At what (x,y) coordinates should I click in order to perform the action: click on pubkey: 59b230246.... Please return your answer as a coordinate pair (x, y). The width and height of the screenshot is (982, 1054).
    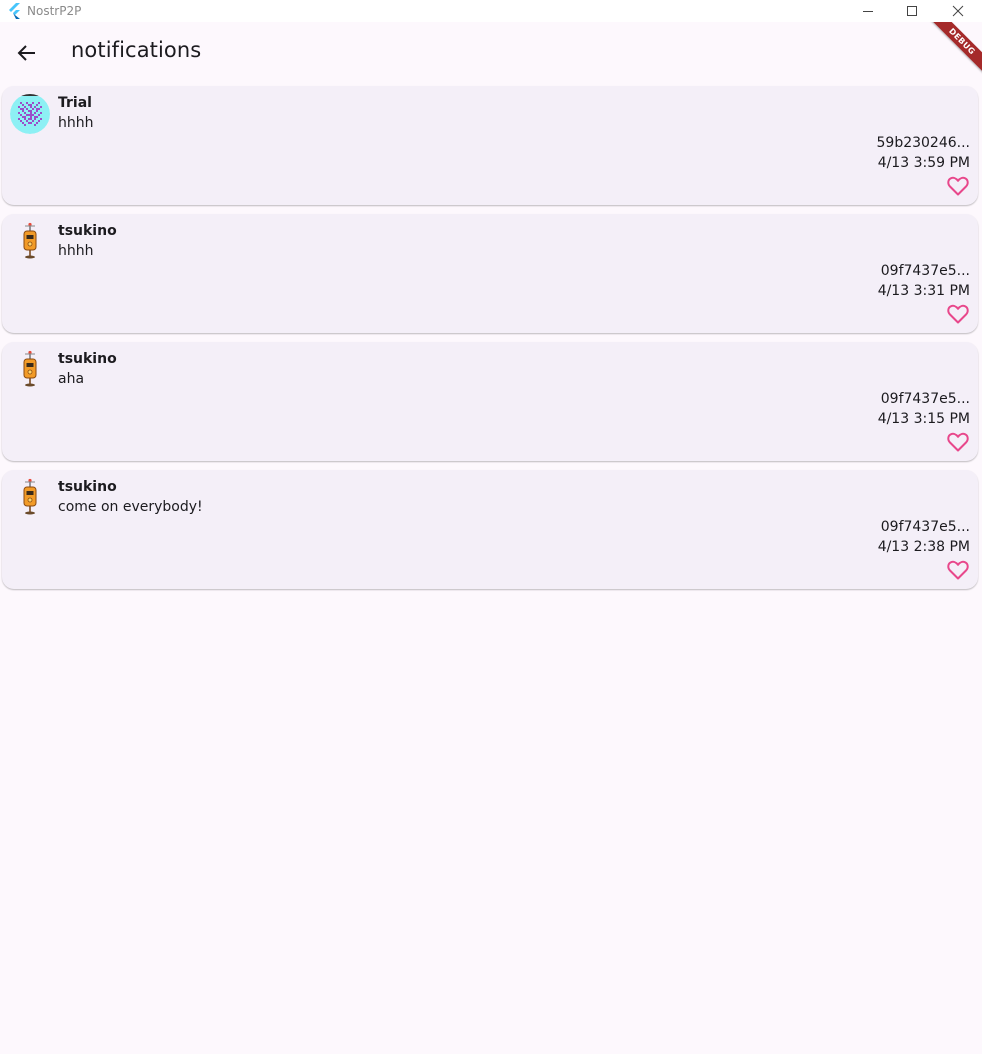
    Looking at the image, I should click on (923, 143).